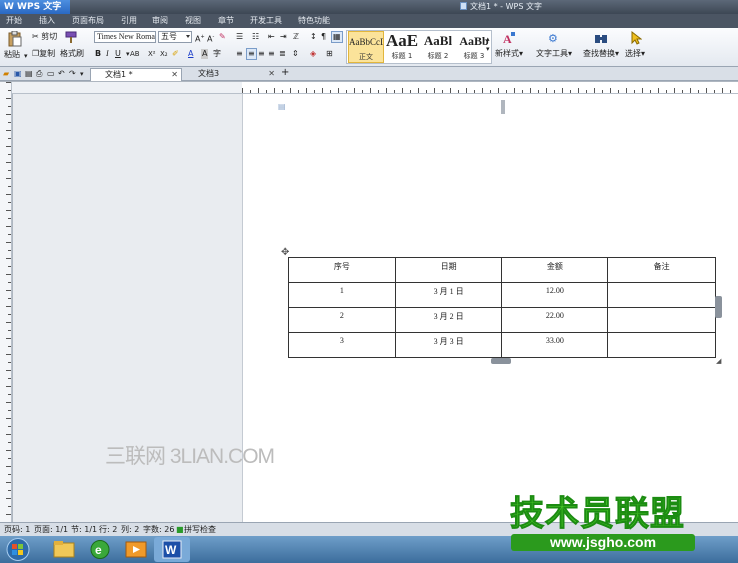  I want to click on align-right-icon: ≡, so click(261, 54).